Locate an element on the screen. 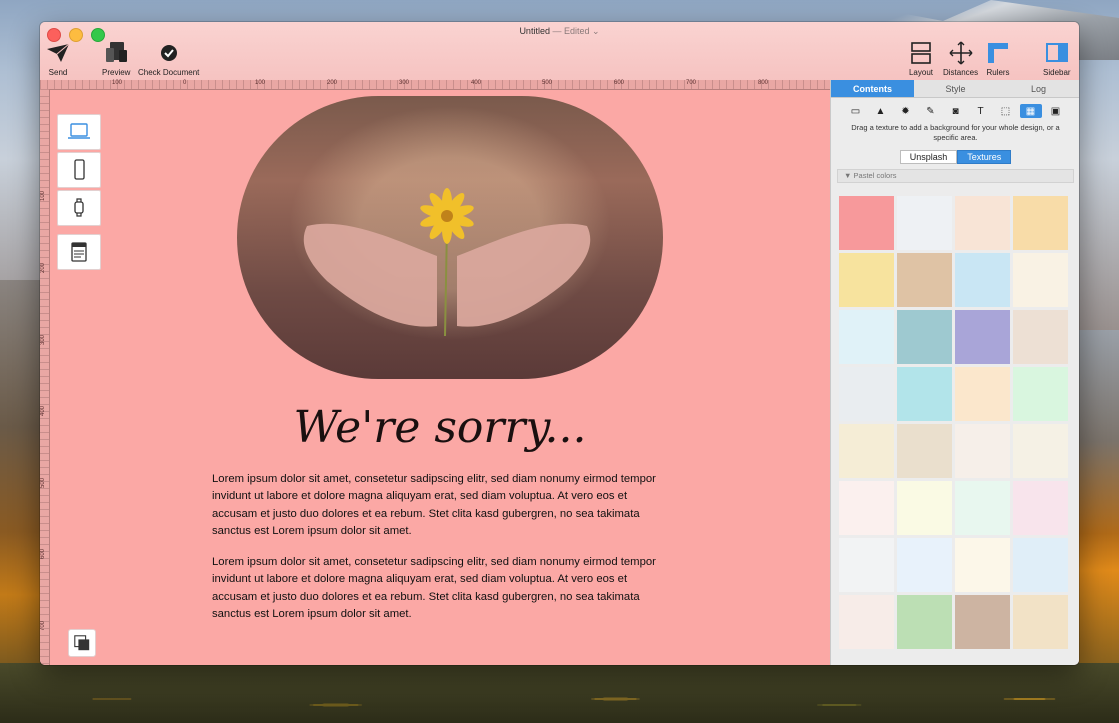 The image size is (1119, 723). texture-grid is located at coordinates (954, 422).